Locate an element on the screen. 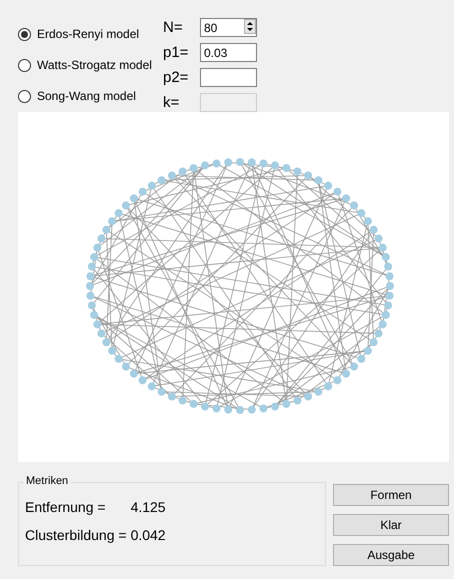  metric-value: 0.042 is located at coordinates (148, 535).